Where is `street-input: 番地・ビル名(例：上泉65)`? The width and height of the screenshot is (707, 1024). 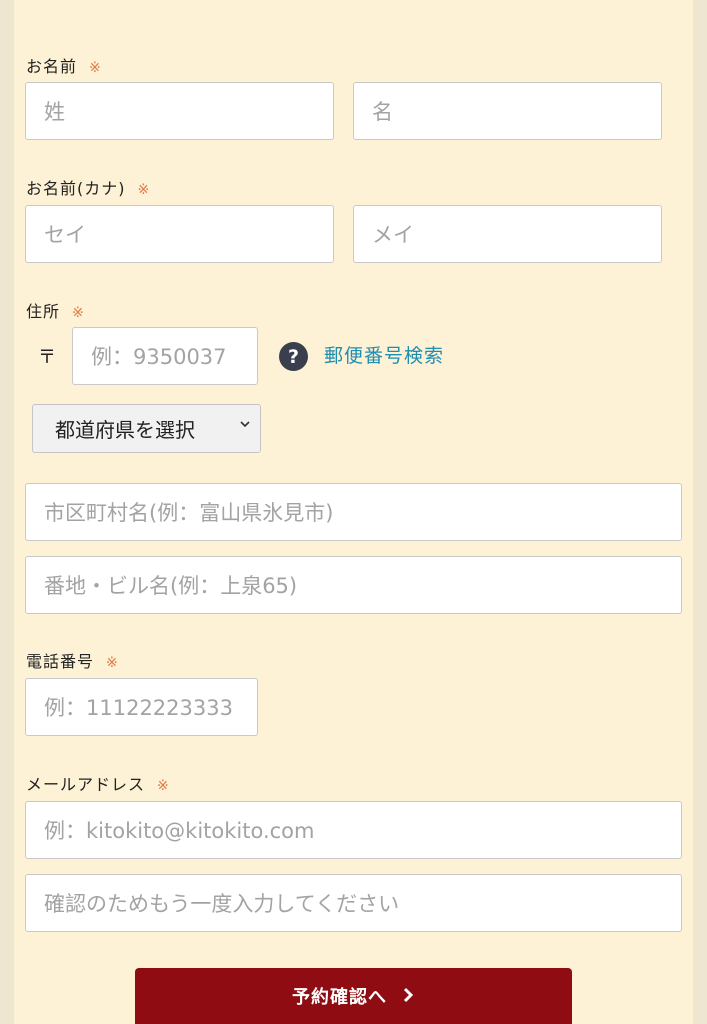 street-input: 番地・ビル名(例：上泉65) is located at coordinates (353, 585).